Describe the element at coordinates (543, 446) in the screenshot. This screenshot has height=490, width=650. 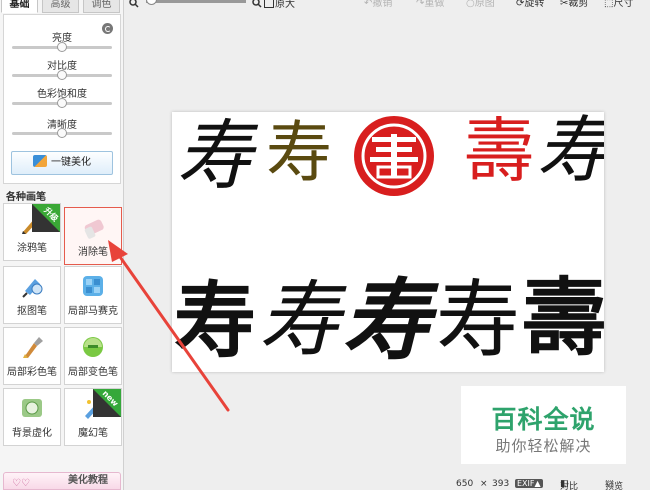
I see `watermark-subtitle: 助你轻松解决` at that location.